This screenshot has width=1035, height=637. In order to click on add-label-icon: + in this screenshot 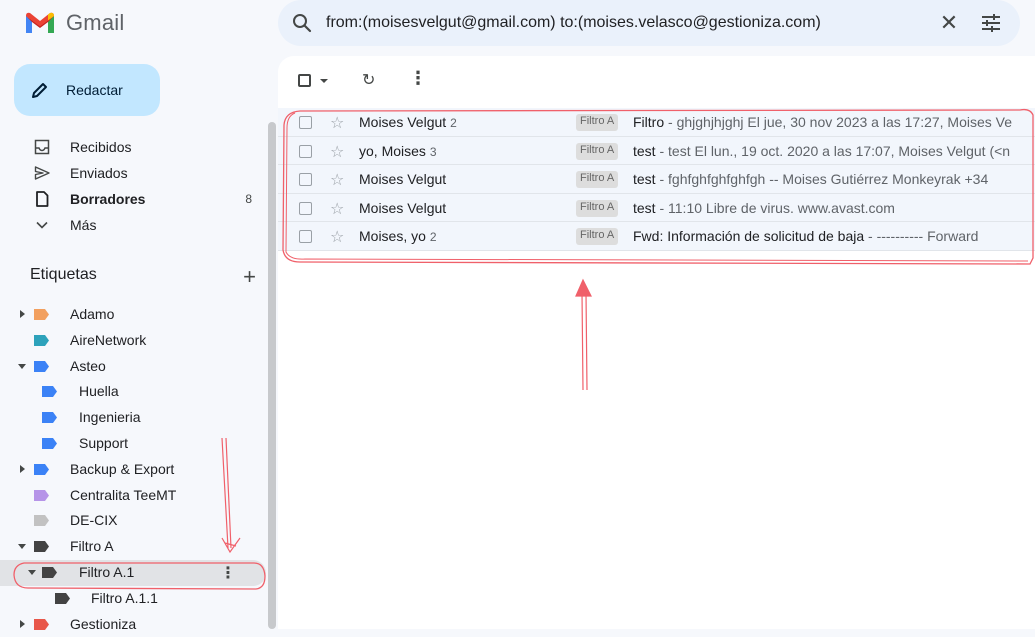, I will do `click(249, 277)`.